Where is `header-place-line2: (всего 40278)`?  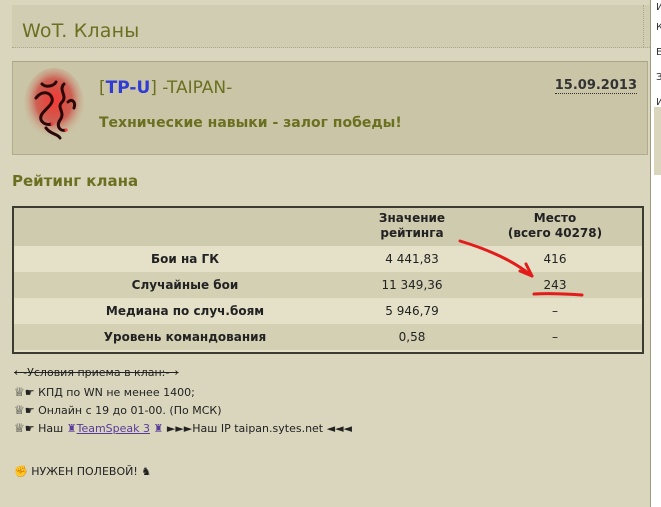
header-place-line2: (всего 40278) is located at coordinates (555, 233).